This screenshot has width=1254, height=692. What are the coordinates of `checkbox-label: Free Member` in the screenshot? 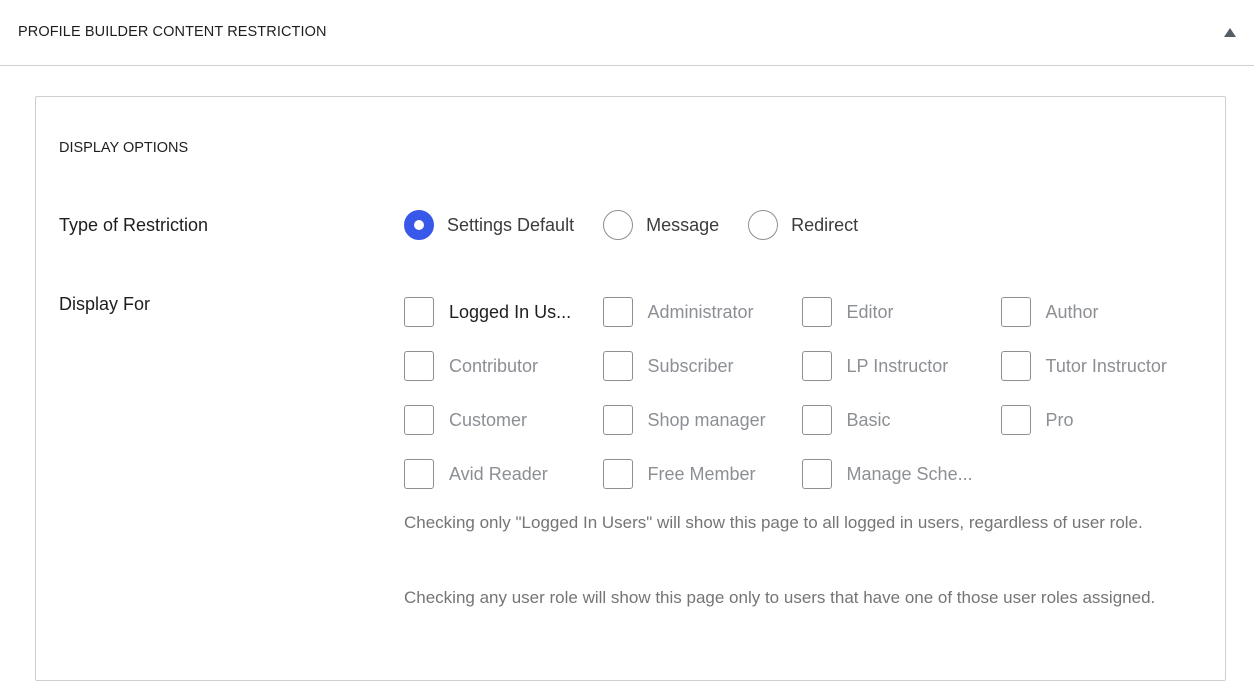 It's located at (701, 473).